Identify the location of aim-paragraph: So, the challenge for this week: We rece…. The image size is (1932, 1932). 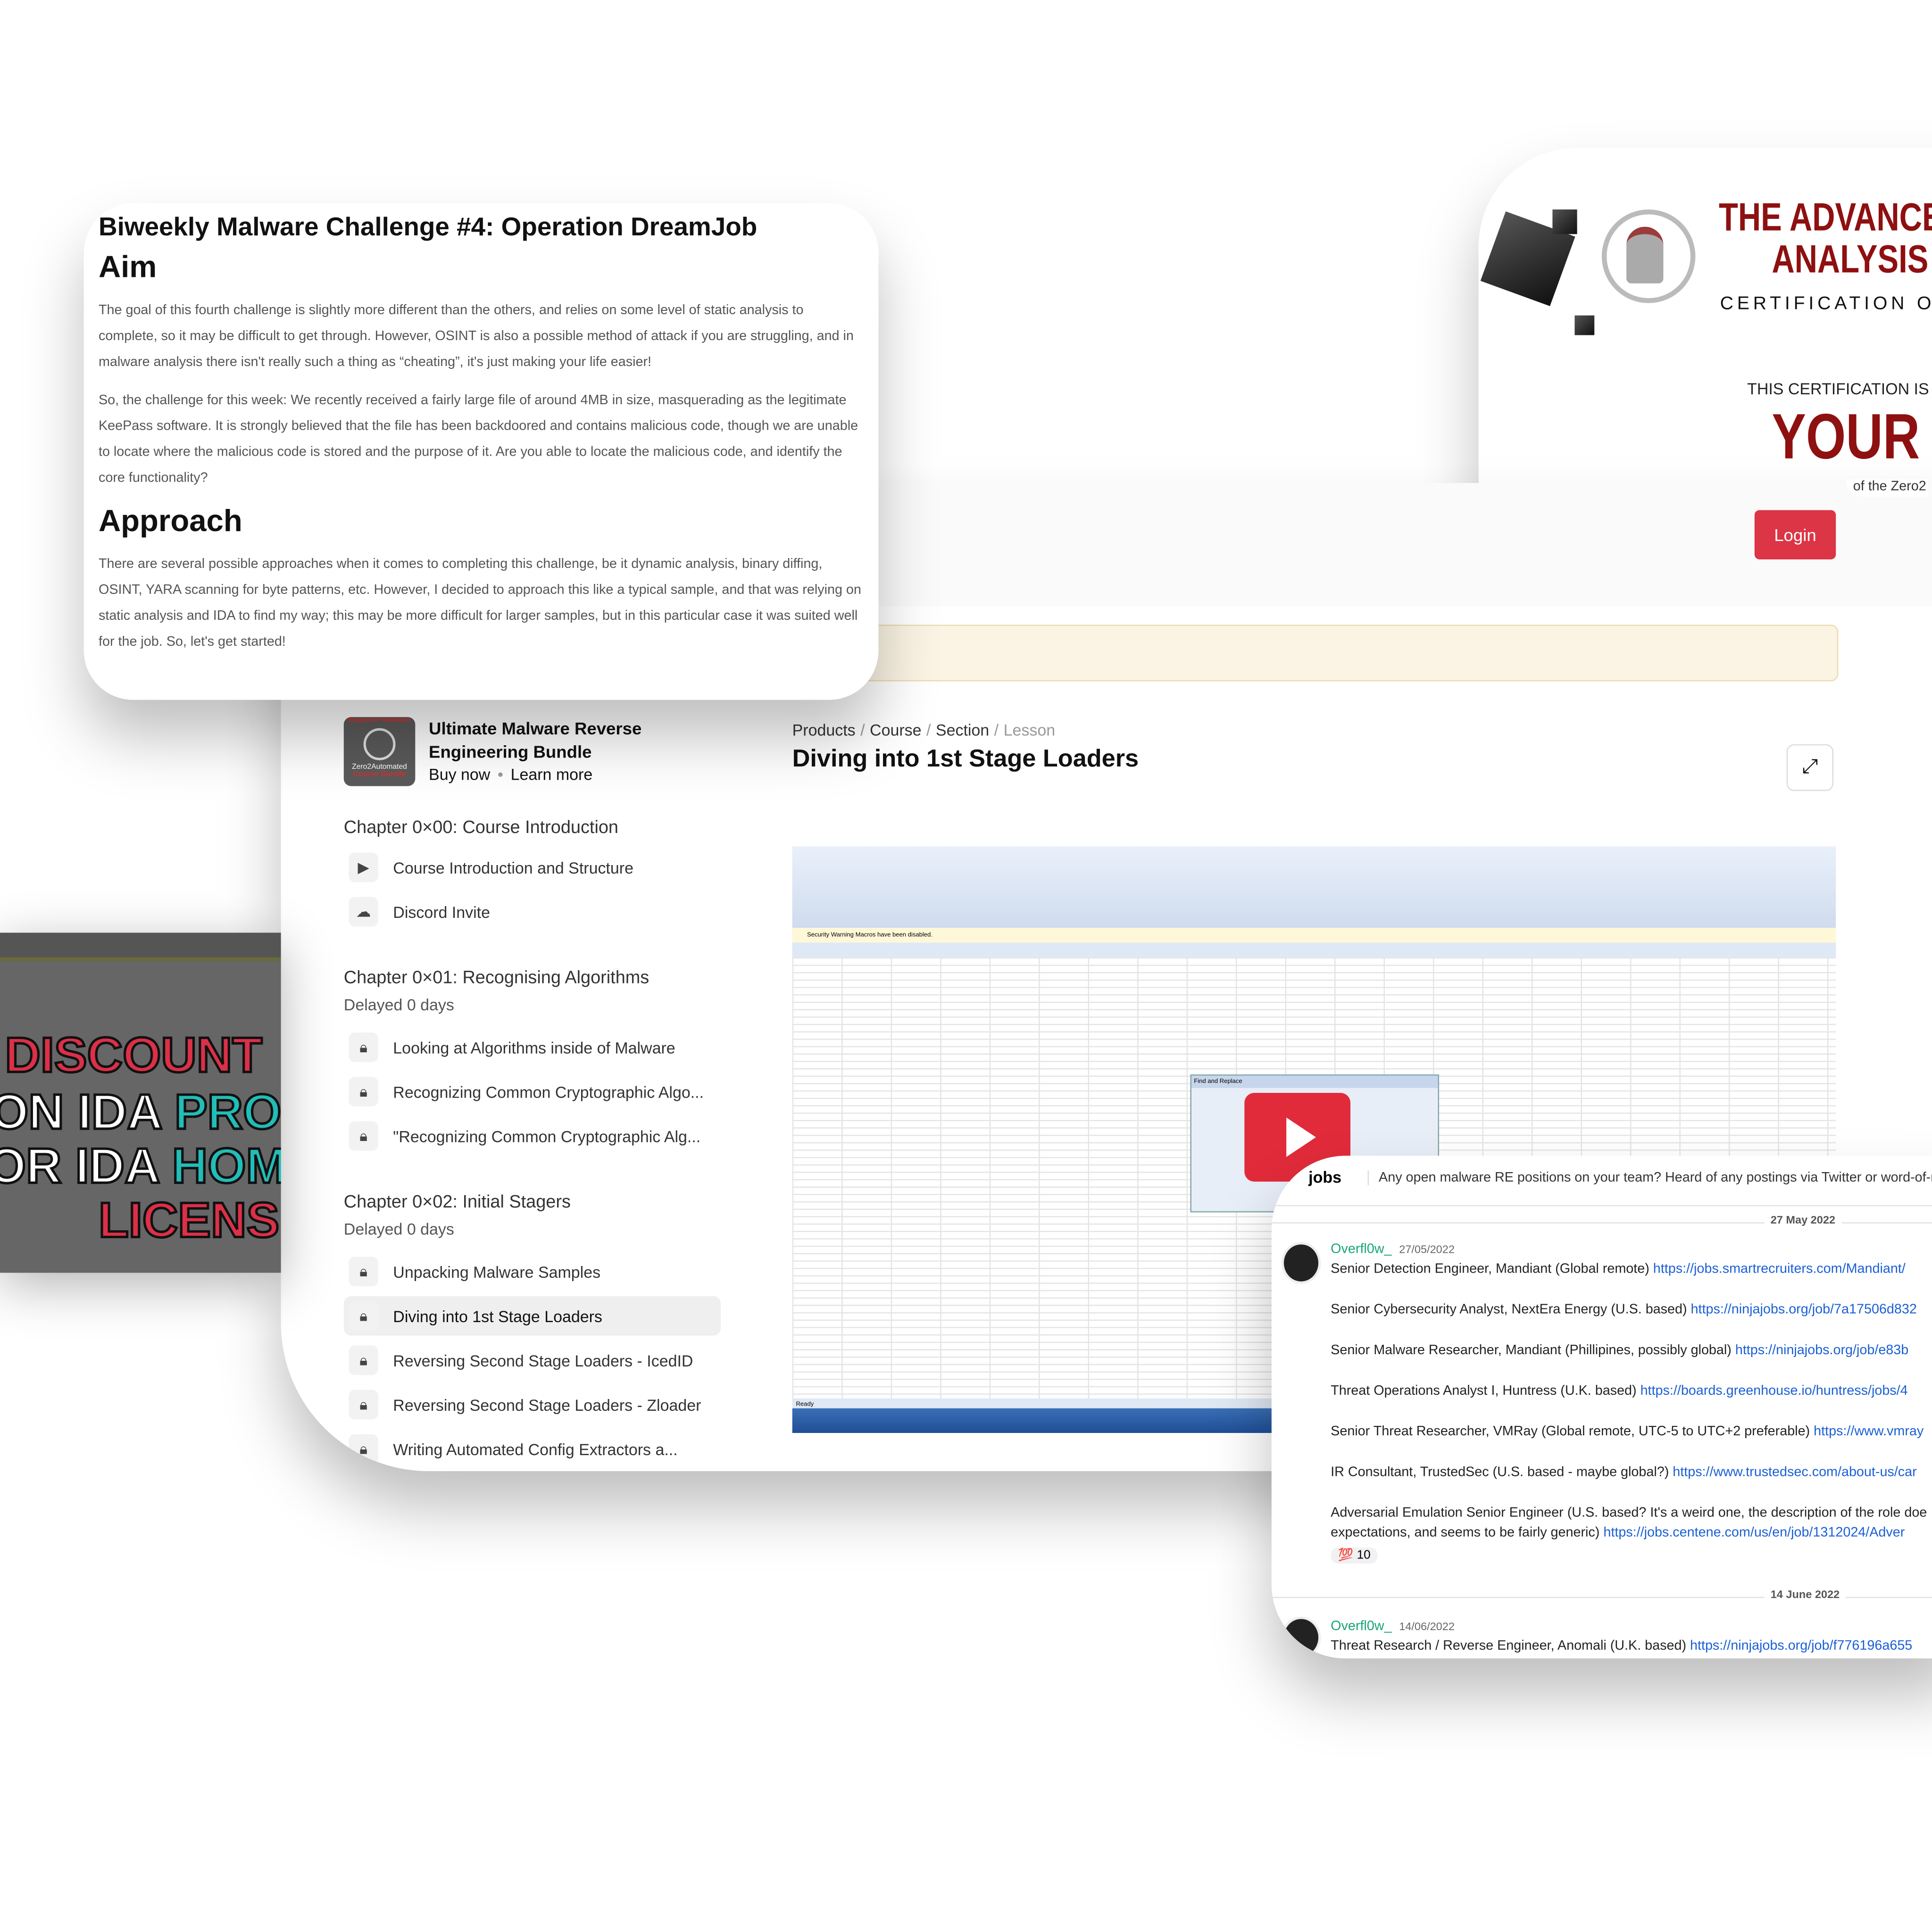
(478, 440).